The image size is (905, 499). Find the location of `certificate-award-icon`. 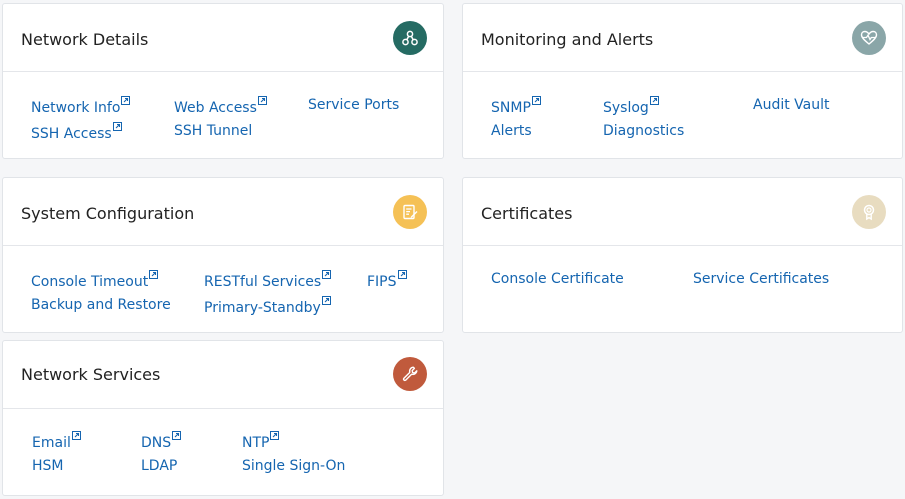

certificate-award-icon is located at coordinates (869, 212).